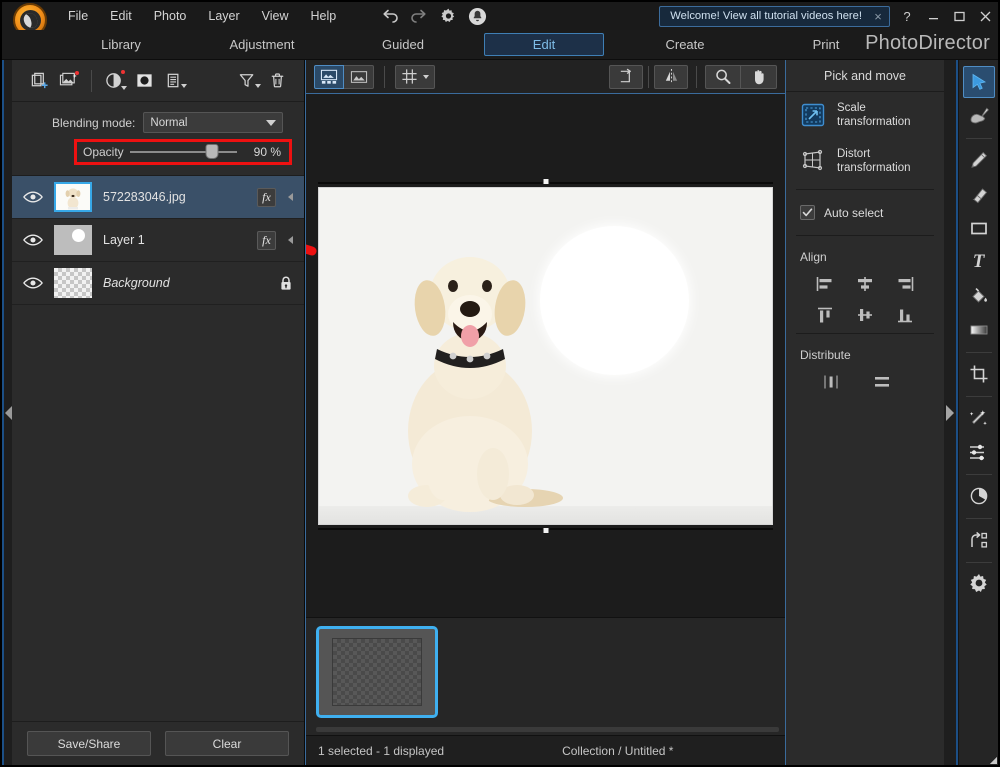 Image resolution: width=1000 pixels, height=767 pixels. What do you see at coordinates (865, 284) in the screenshot?
I see `align-center-horizontal-icon` at bounding box center [865, 284].